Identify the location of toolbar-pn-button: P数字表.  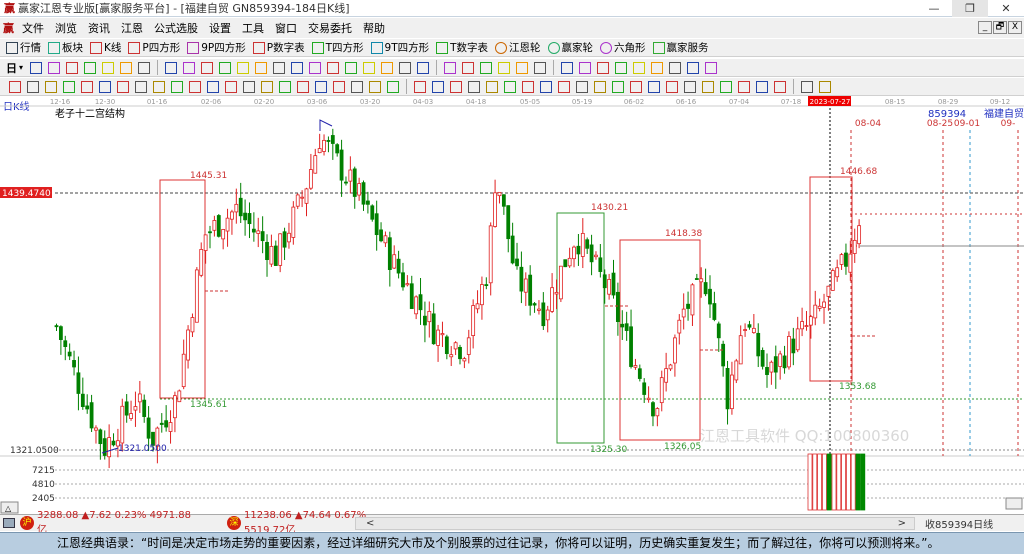
(278, 47).